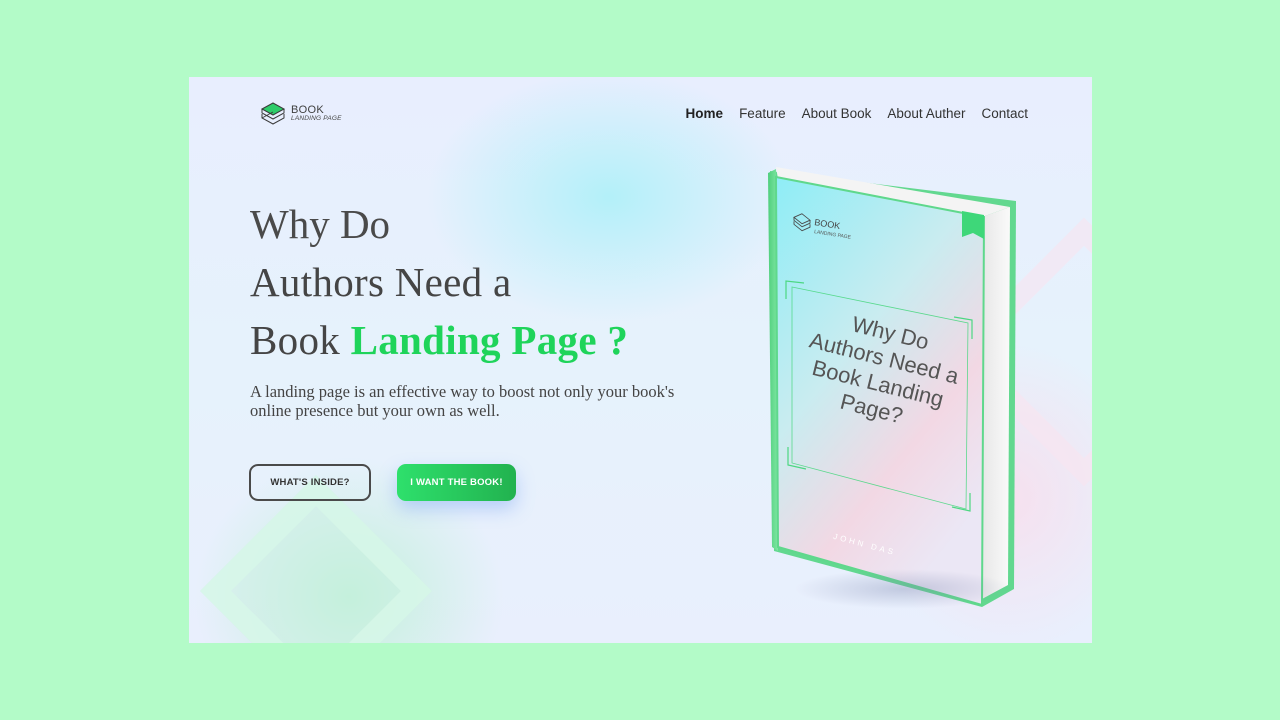 The width and height of the screenshot is (1280, 720). I want to click on nav-item-feature: Feature, so click(762, 113).